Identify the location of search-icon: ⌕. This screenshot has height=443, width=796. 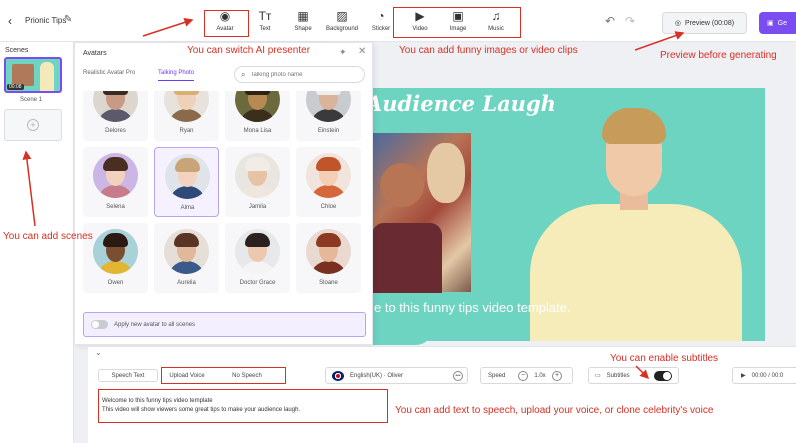
(243, 74).